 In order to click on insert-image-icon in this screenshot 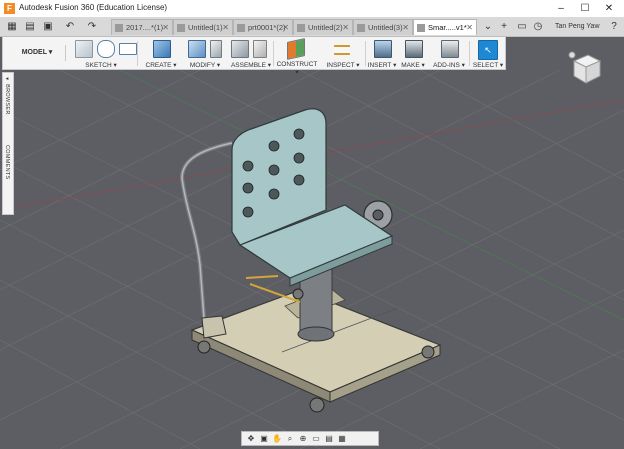, I will do `click(383, 49)`.